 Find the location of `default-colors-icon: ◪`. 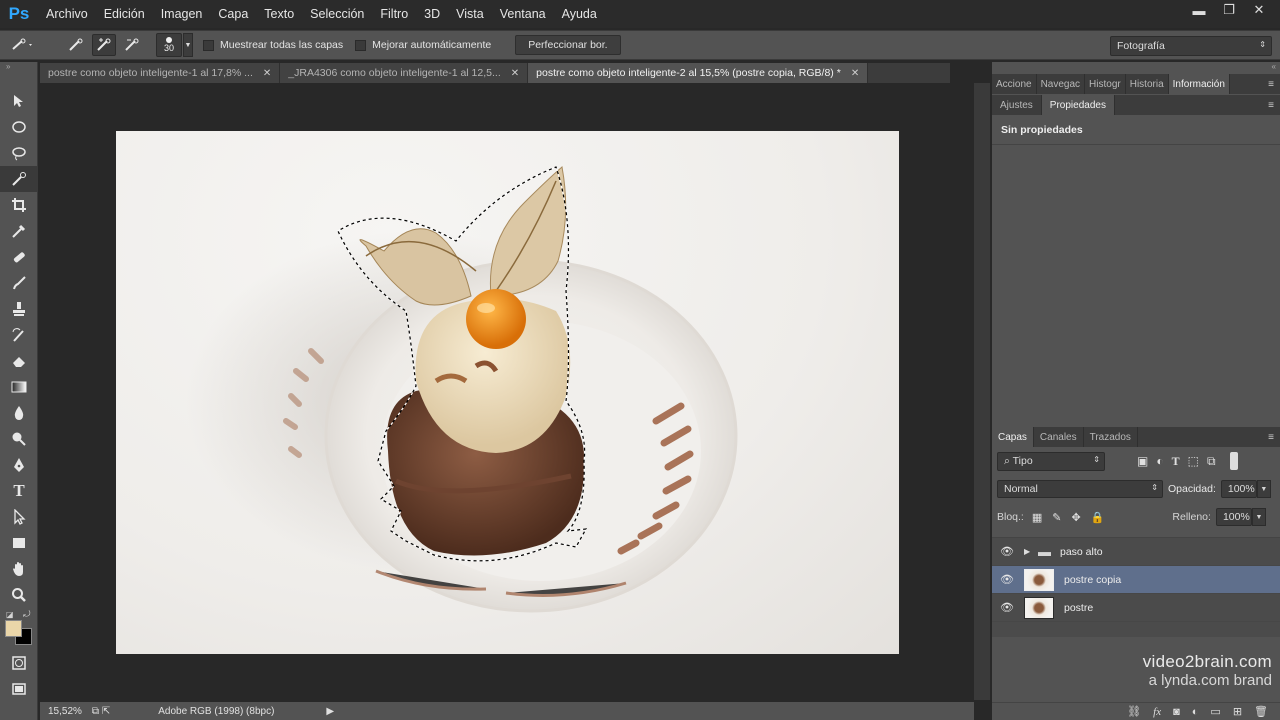

default-colors-icon: ◪ is located at coordinates (10, 614).